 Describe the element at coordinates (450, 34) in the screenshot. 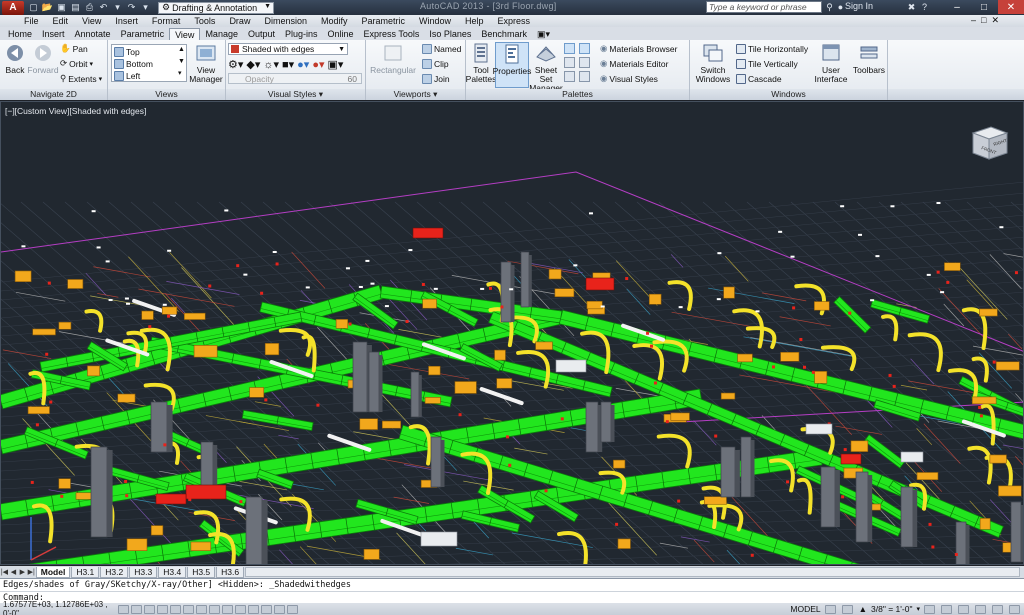

I see `tab-iso-planes: Iso Planes` at that location.